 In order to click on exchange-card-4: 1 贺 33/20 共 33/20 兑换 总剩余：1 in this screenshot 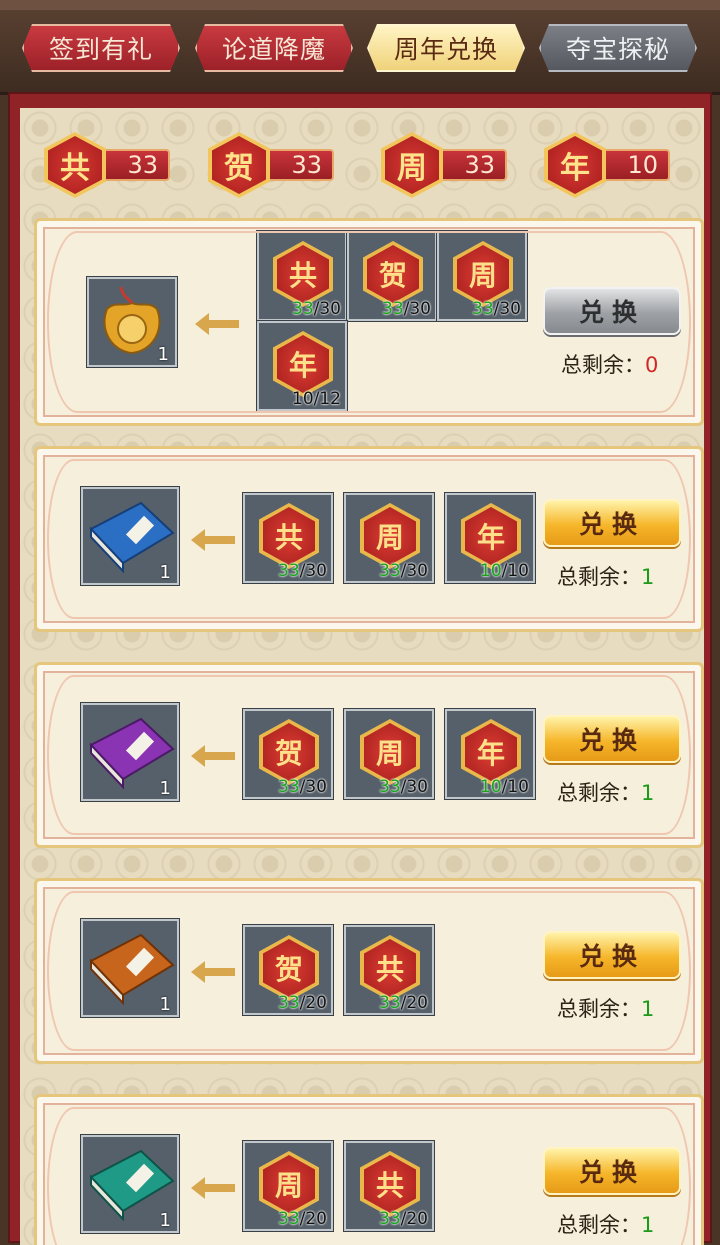, I will do `click(369, 971)`.